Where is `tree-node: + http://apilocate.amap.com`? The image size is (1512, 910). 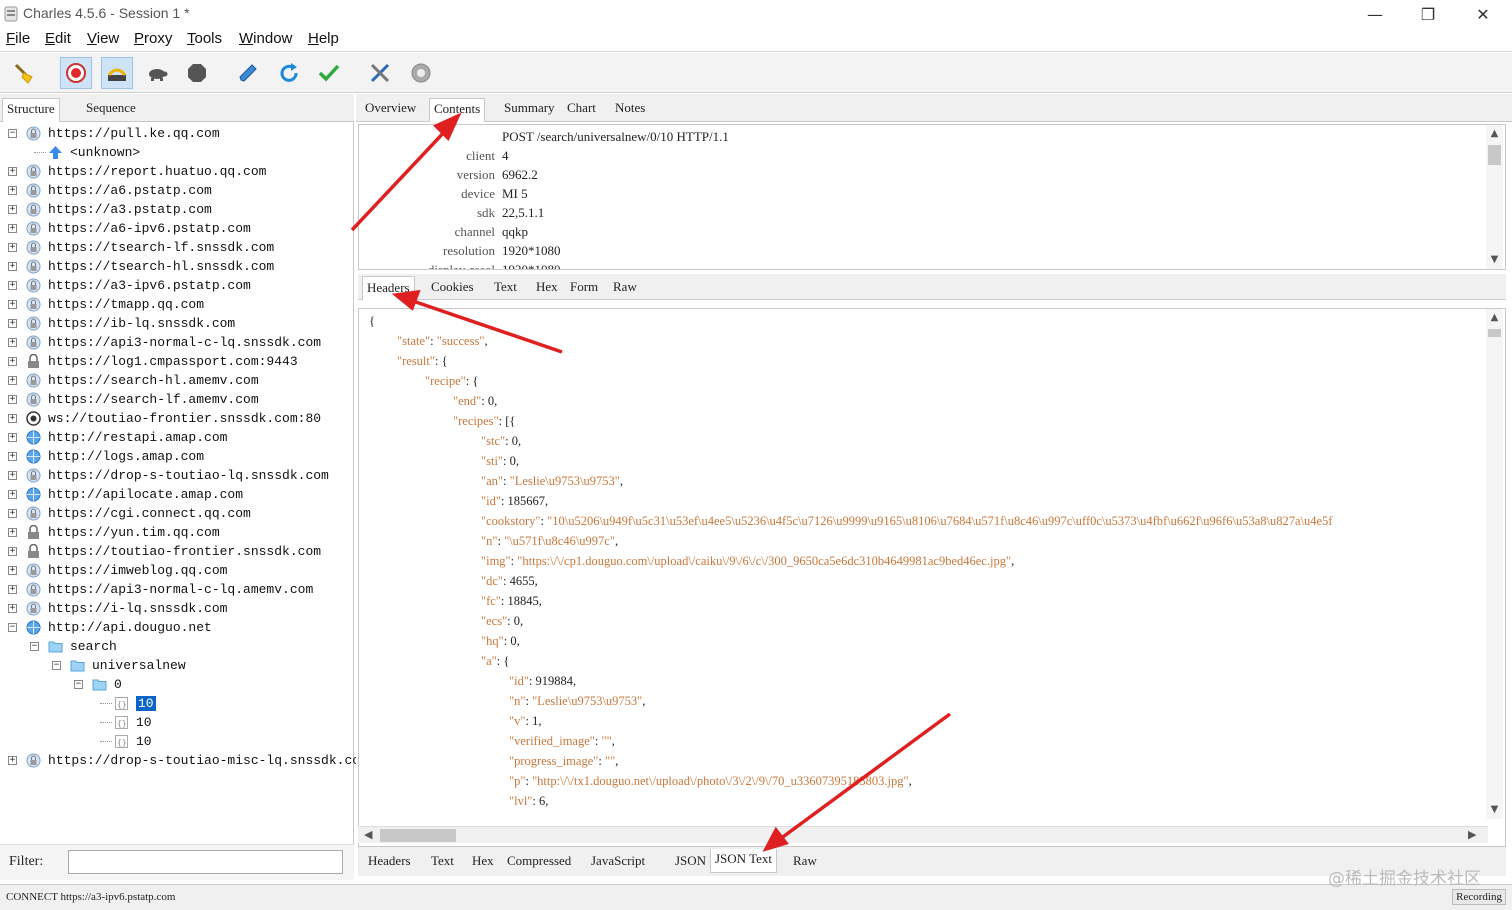 tree-node: + http://apilocate.amap.com is located at coordinates (176, 494).